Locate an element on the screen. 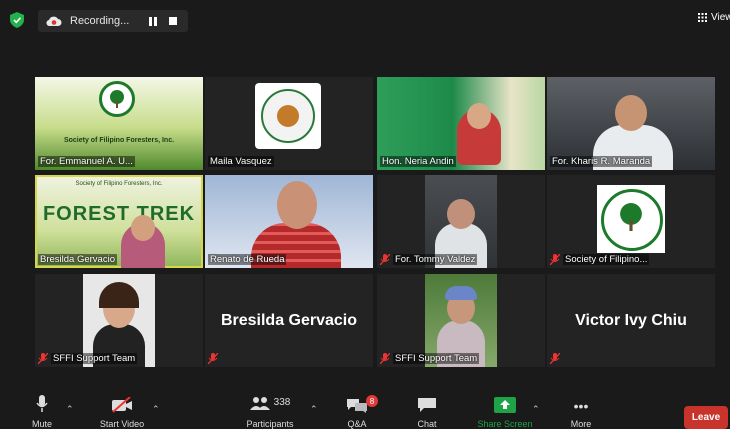 The width and height of the screenshot is (730, 429). stop-icon is located at coordinates (173, 21).